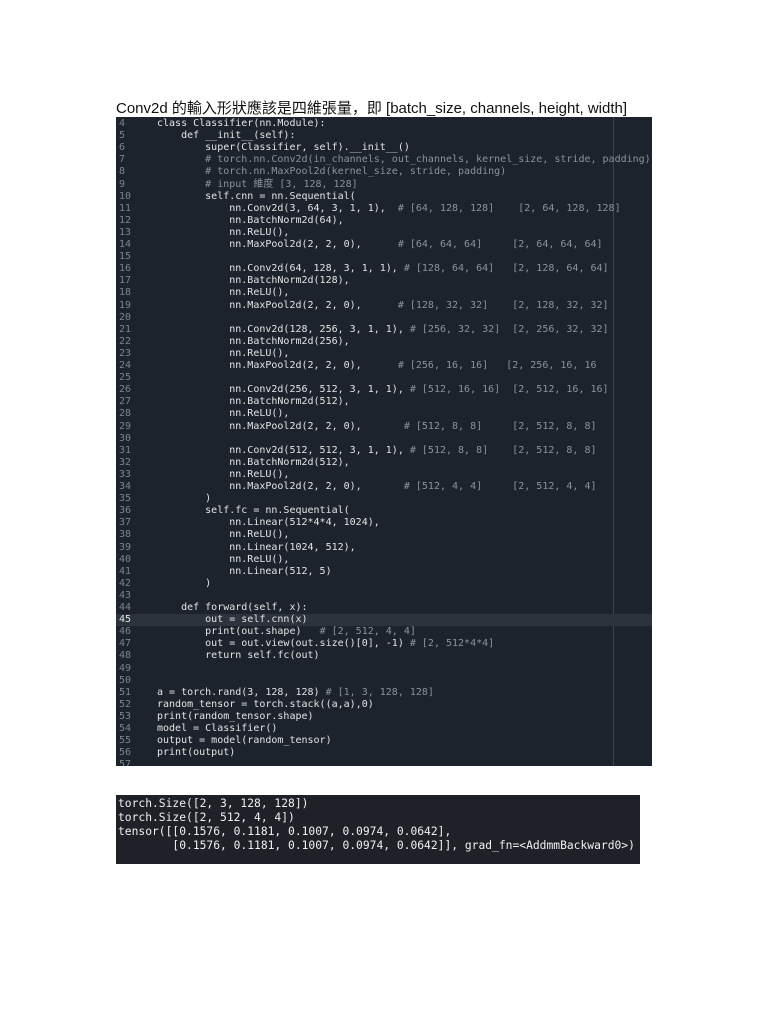  I want to click on line-number: 43, so click(125, 595).